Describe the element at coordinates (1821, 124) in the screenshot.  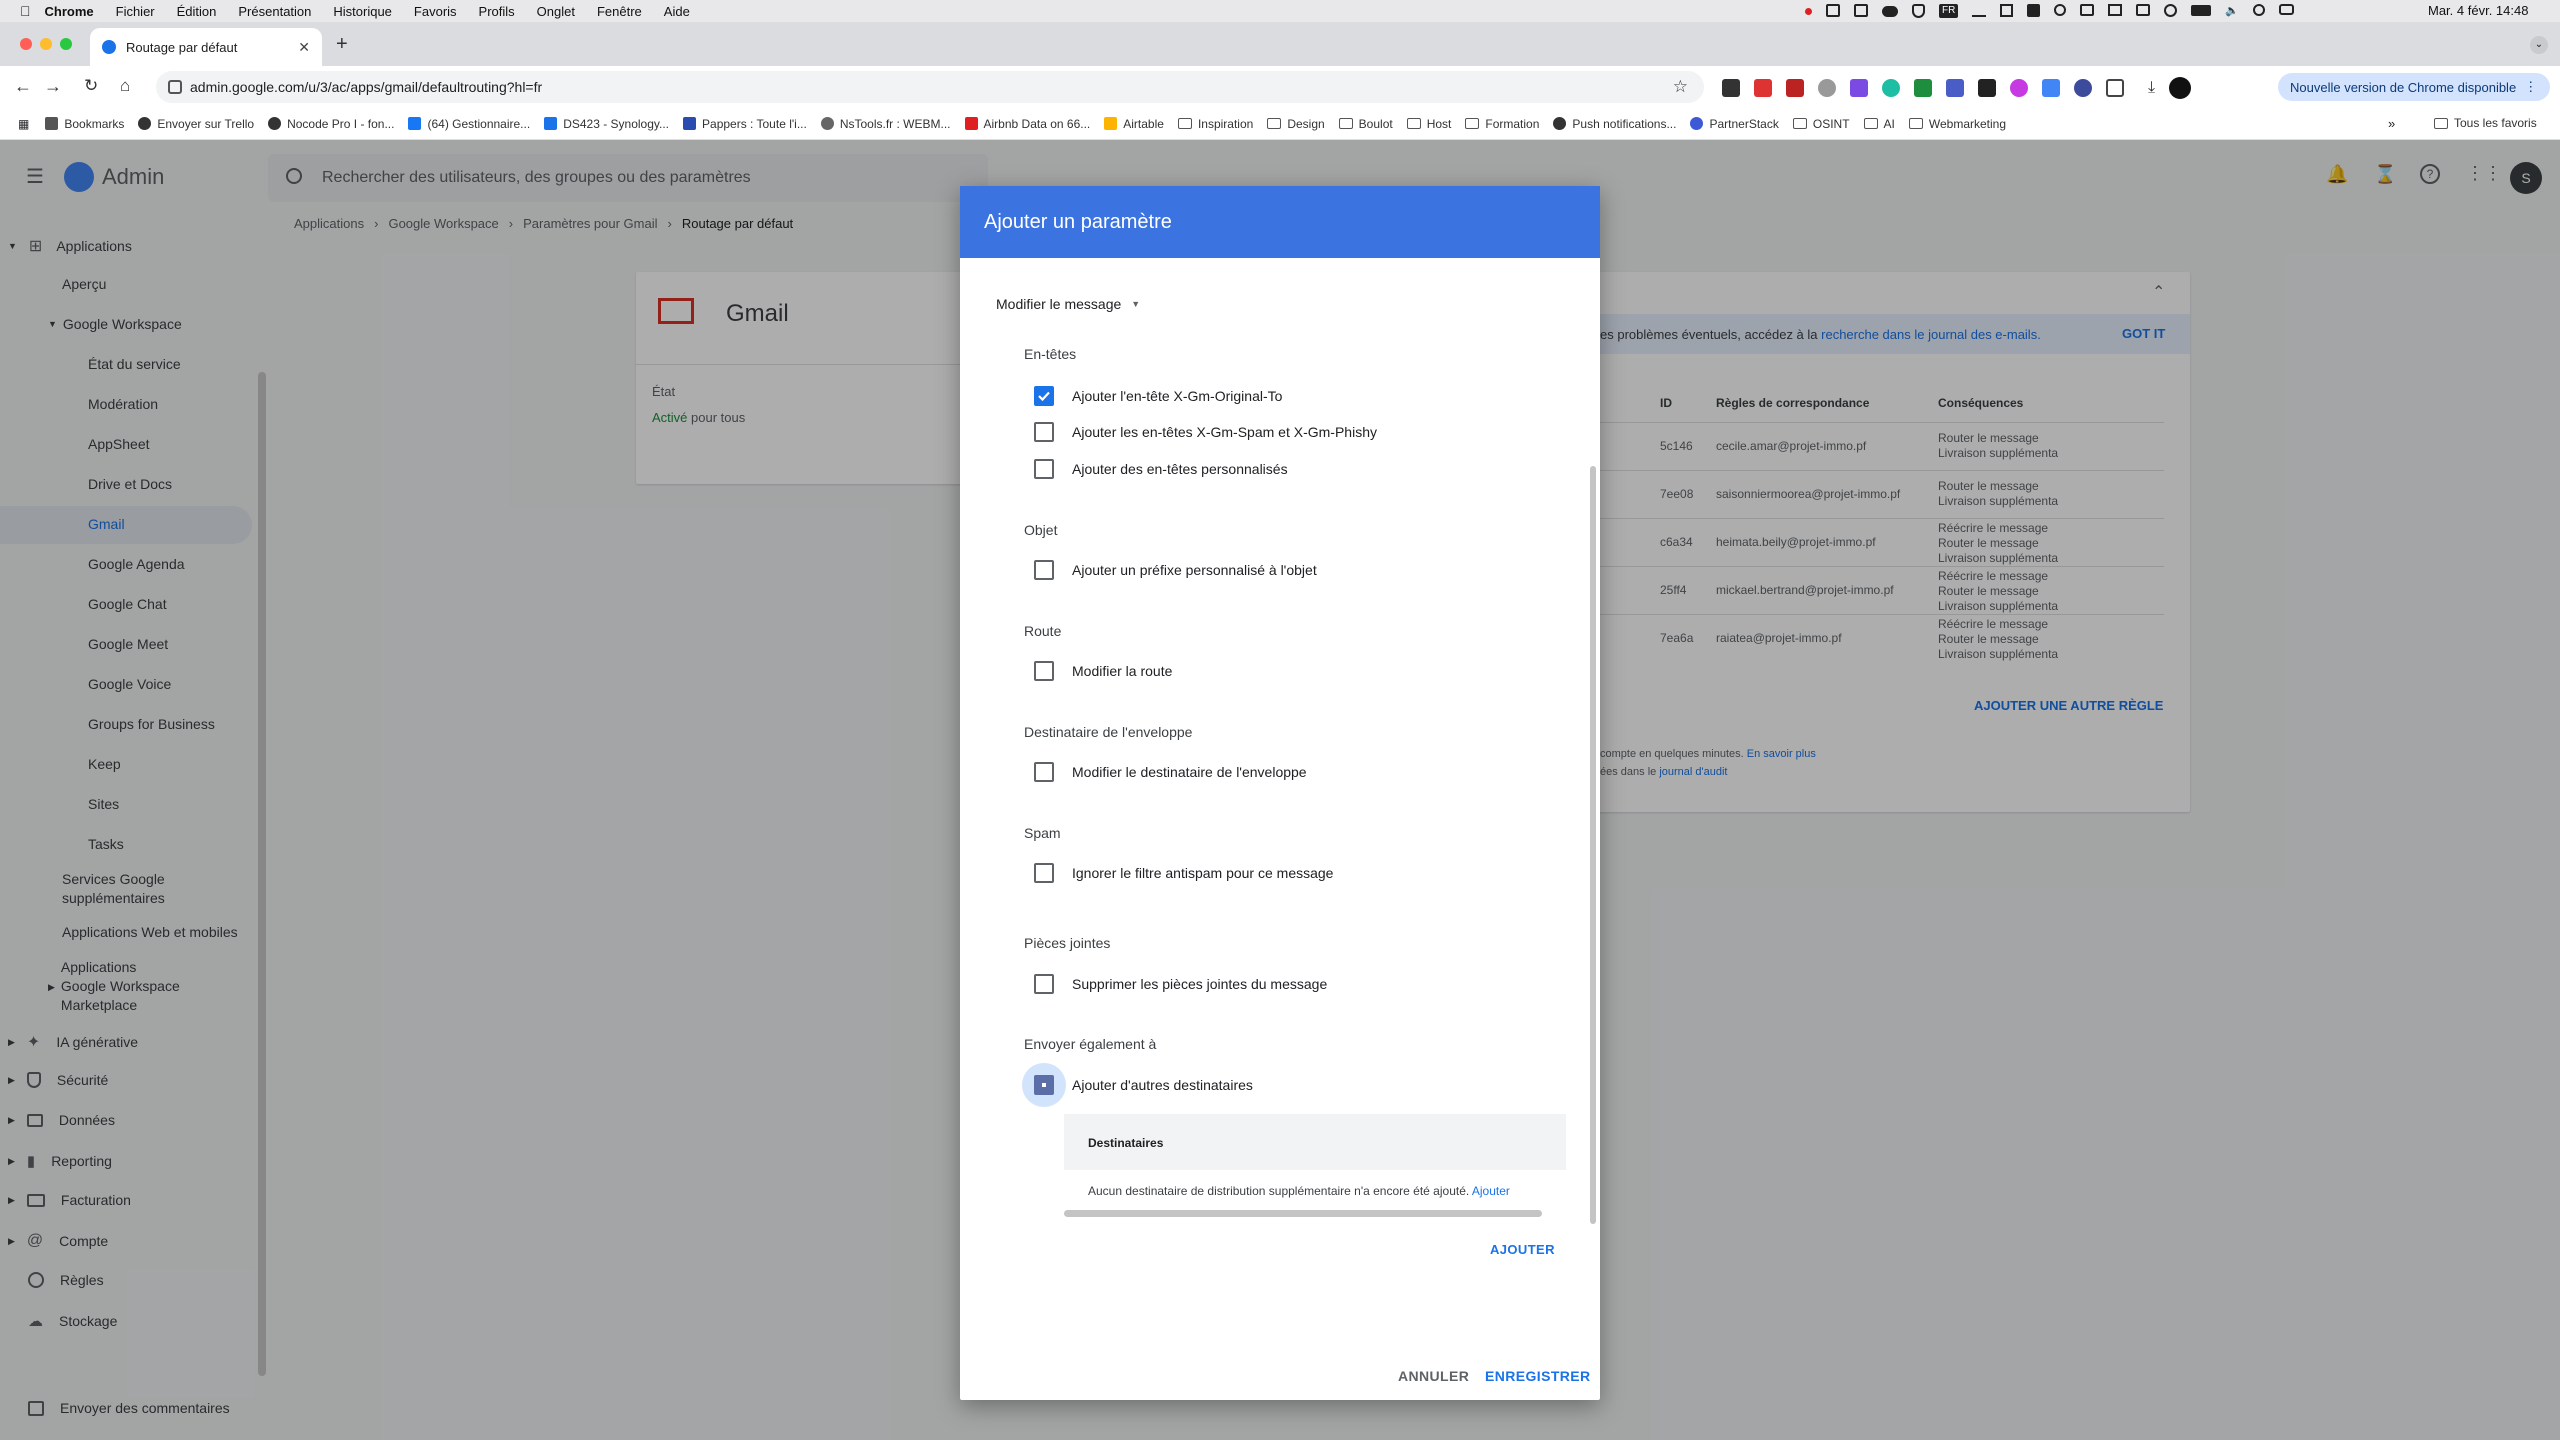
I see `bookmark-folder: OSINT` at that location.